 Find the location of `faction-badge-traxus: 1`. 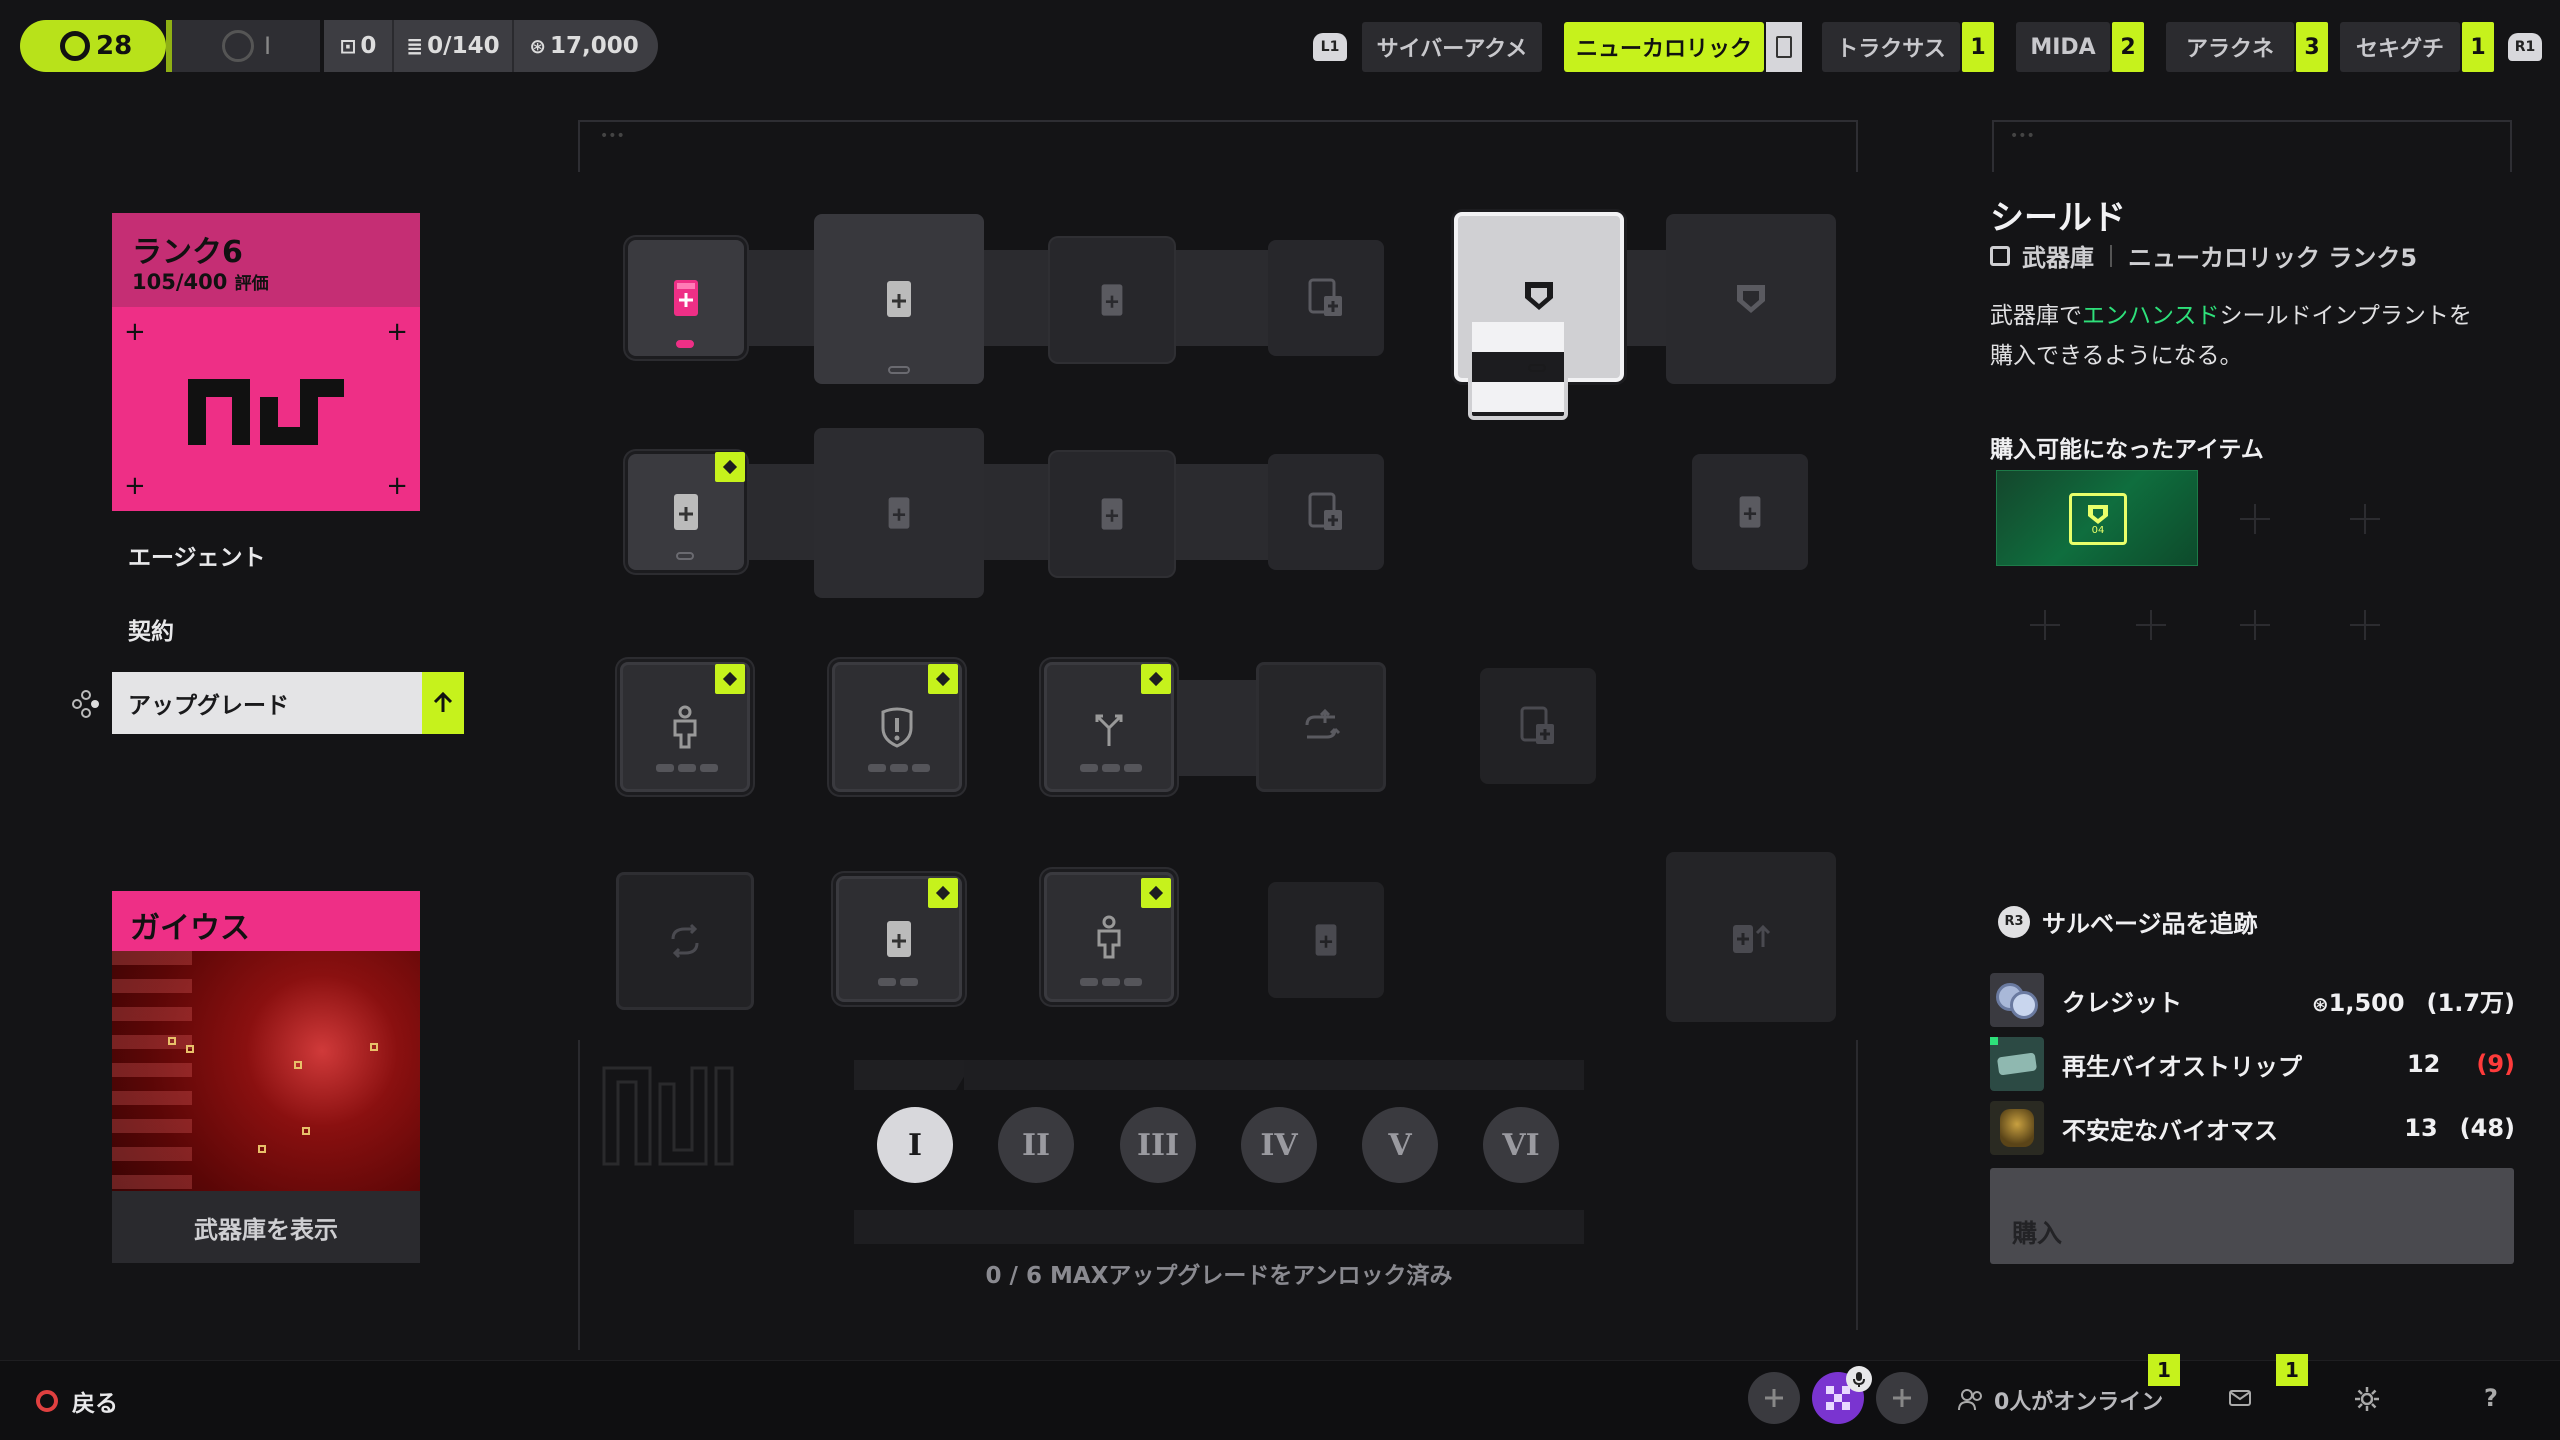

faction-badge-traxus: 1 is located at coordinates (1978, 47).